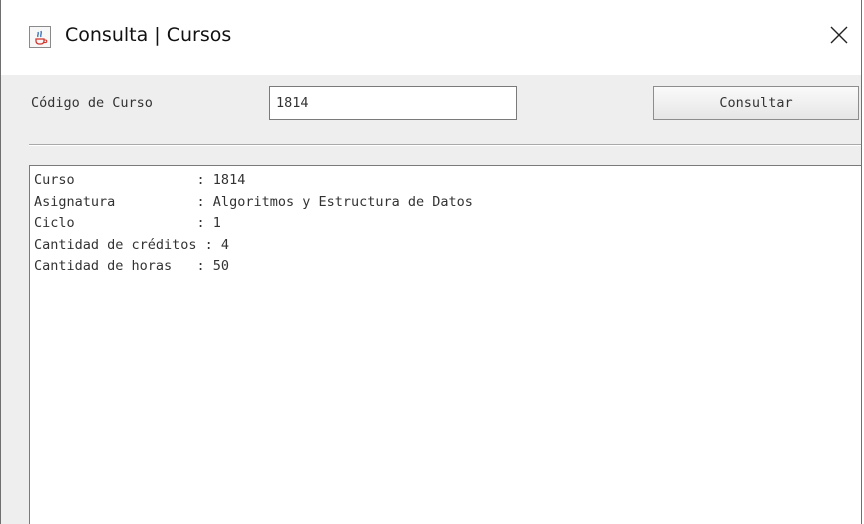 The image size is (864, 524). What do you see at coordinates (393, 103) in the screenshot?
I see `course-code-input` at bounding box center [393, 103].